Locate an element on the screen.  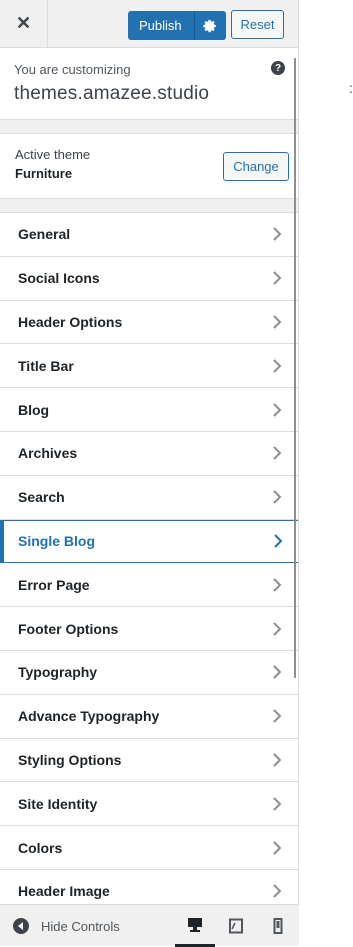
menu-item-site-identity: Site Identity is located at coordinates (149, 804).